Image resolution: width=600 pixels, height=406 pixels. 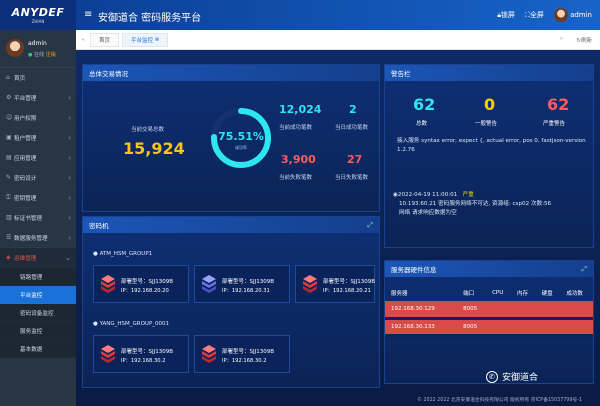 I want to click on home-icon: ⌂, so click(x=8, y=77).